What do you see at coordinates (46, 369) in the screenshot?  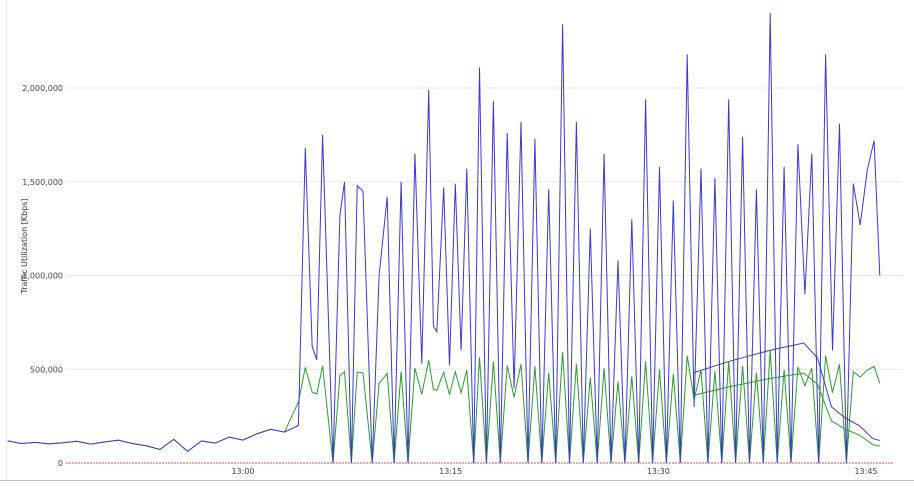 I see `y-tick-label: 500,000` at bounding box center [46, 369].